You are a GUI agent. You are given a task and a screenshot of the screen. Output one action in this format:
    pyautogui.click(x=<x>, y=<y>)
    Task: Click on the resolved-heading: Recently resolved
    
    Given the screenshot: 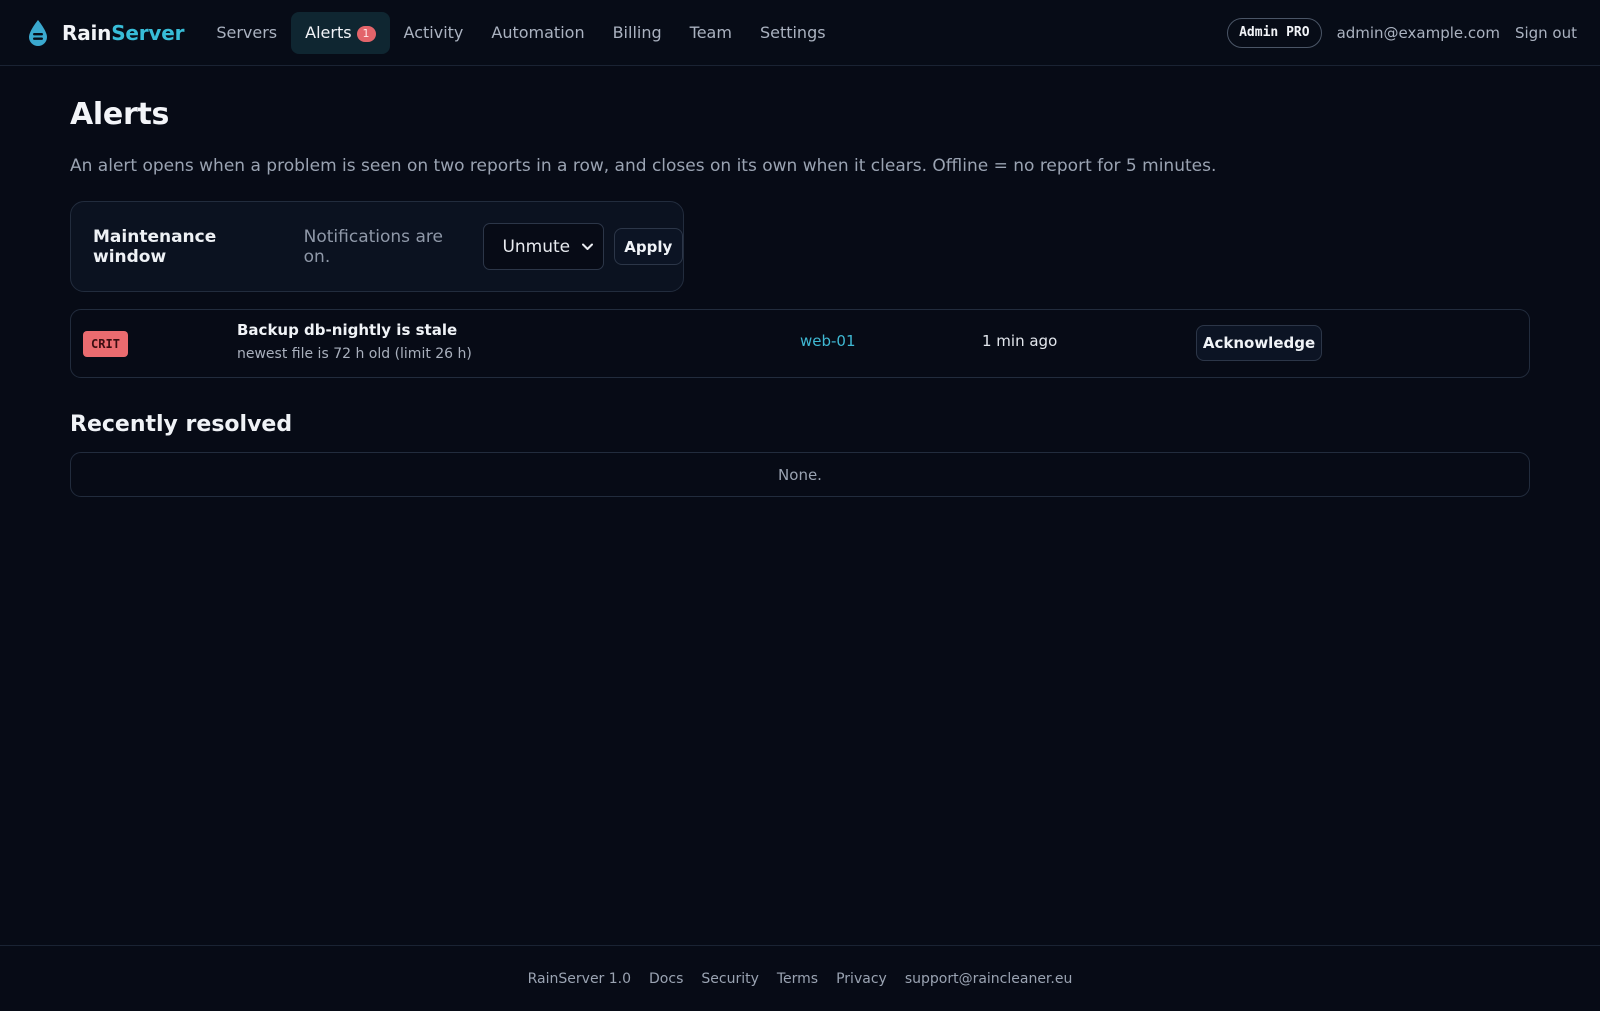 What is the action you would take?
    pyautogui.click(x=181, y=424)
    